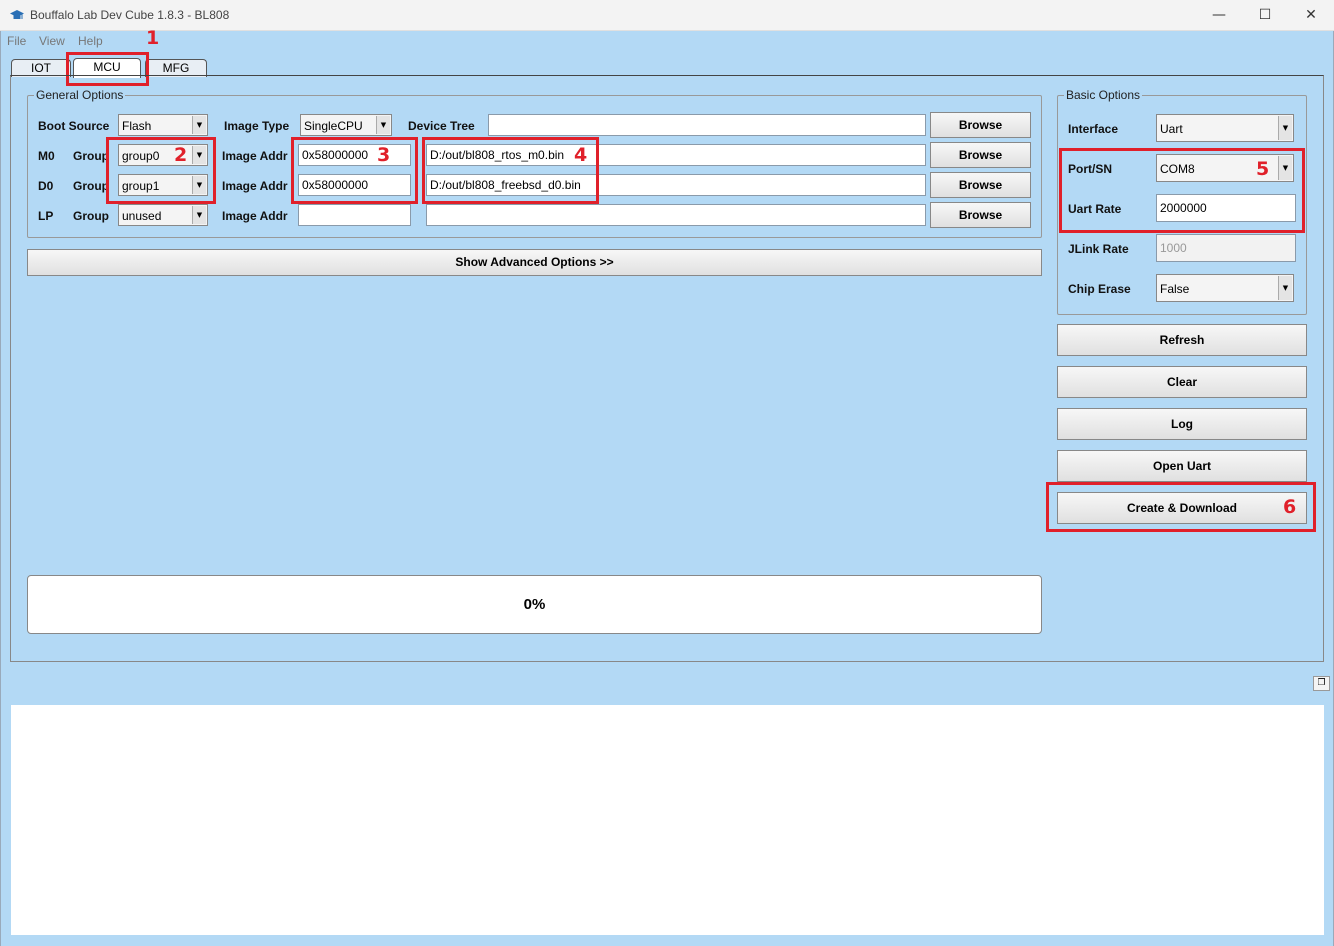 This screenshot has height=946, width=1334. What do you see at coordinates (1225, 128) in the screenshot?
I see `interface-select: Uart ▼` at bounding box center [1225, 128].